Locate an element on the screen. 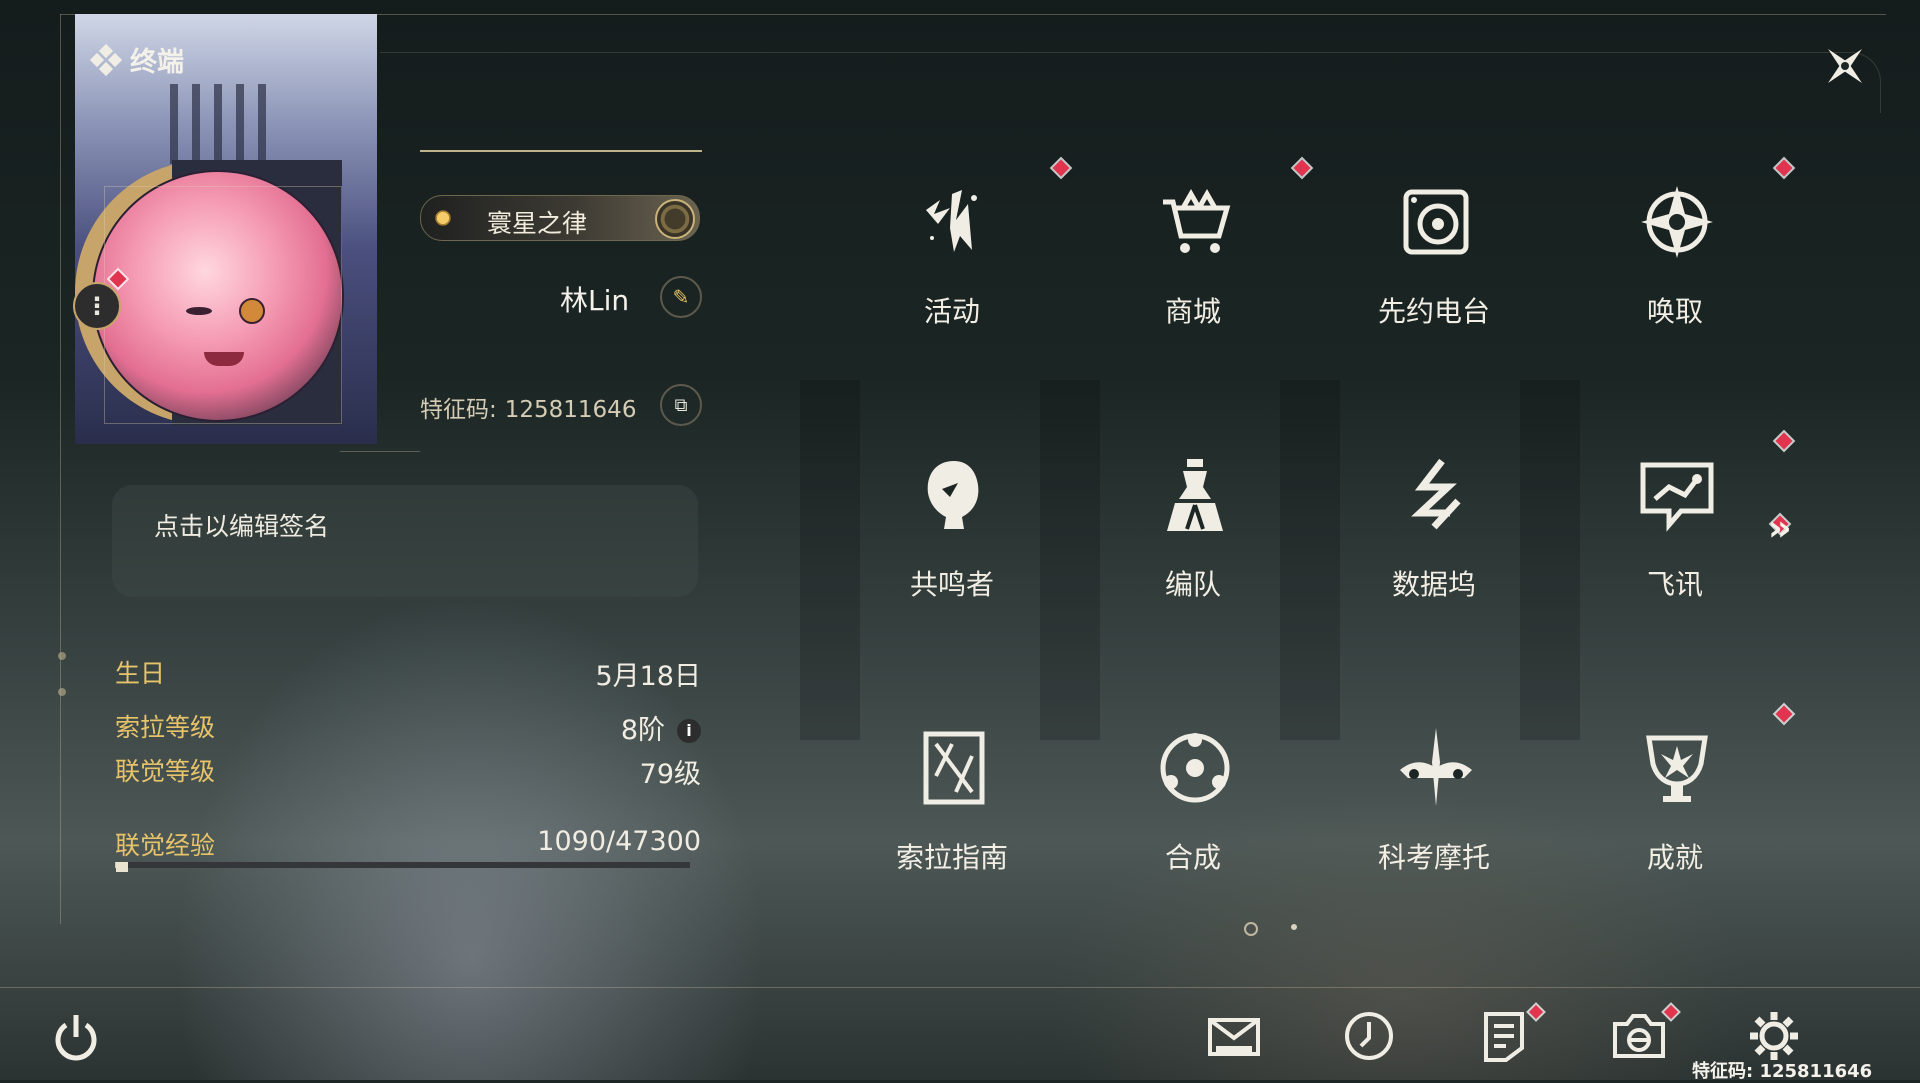 Image resolution: width=1920 pixels, height=1083 pixels. double-chevron-right-icon: ›› is located at coordinates (1780, 528).